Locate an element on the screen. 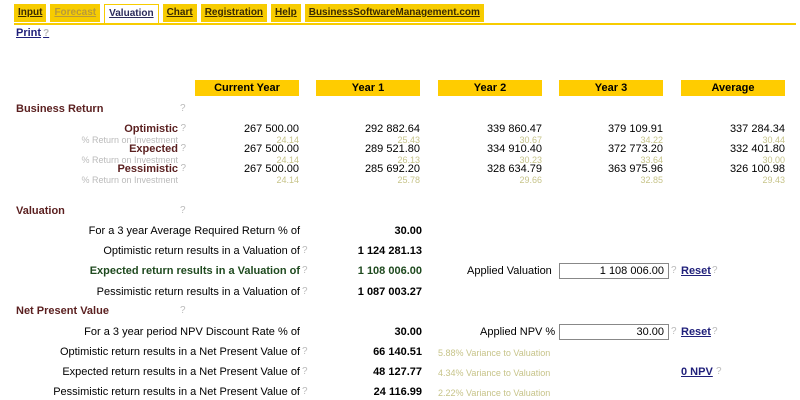  row-label-pessimistic-wrap: Pessimistic ? is located at coordinates (93, 169).